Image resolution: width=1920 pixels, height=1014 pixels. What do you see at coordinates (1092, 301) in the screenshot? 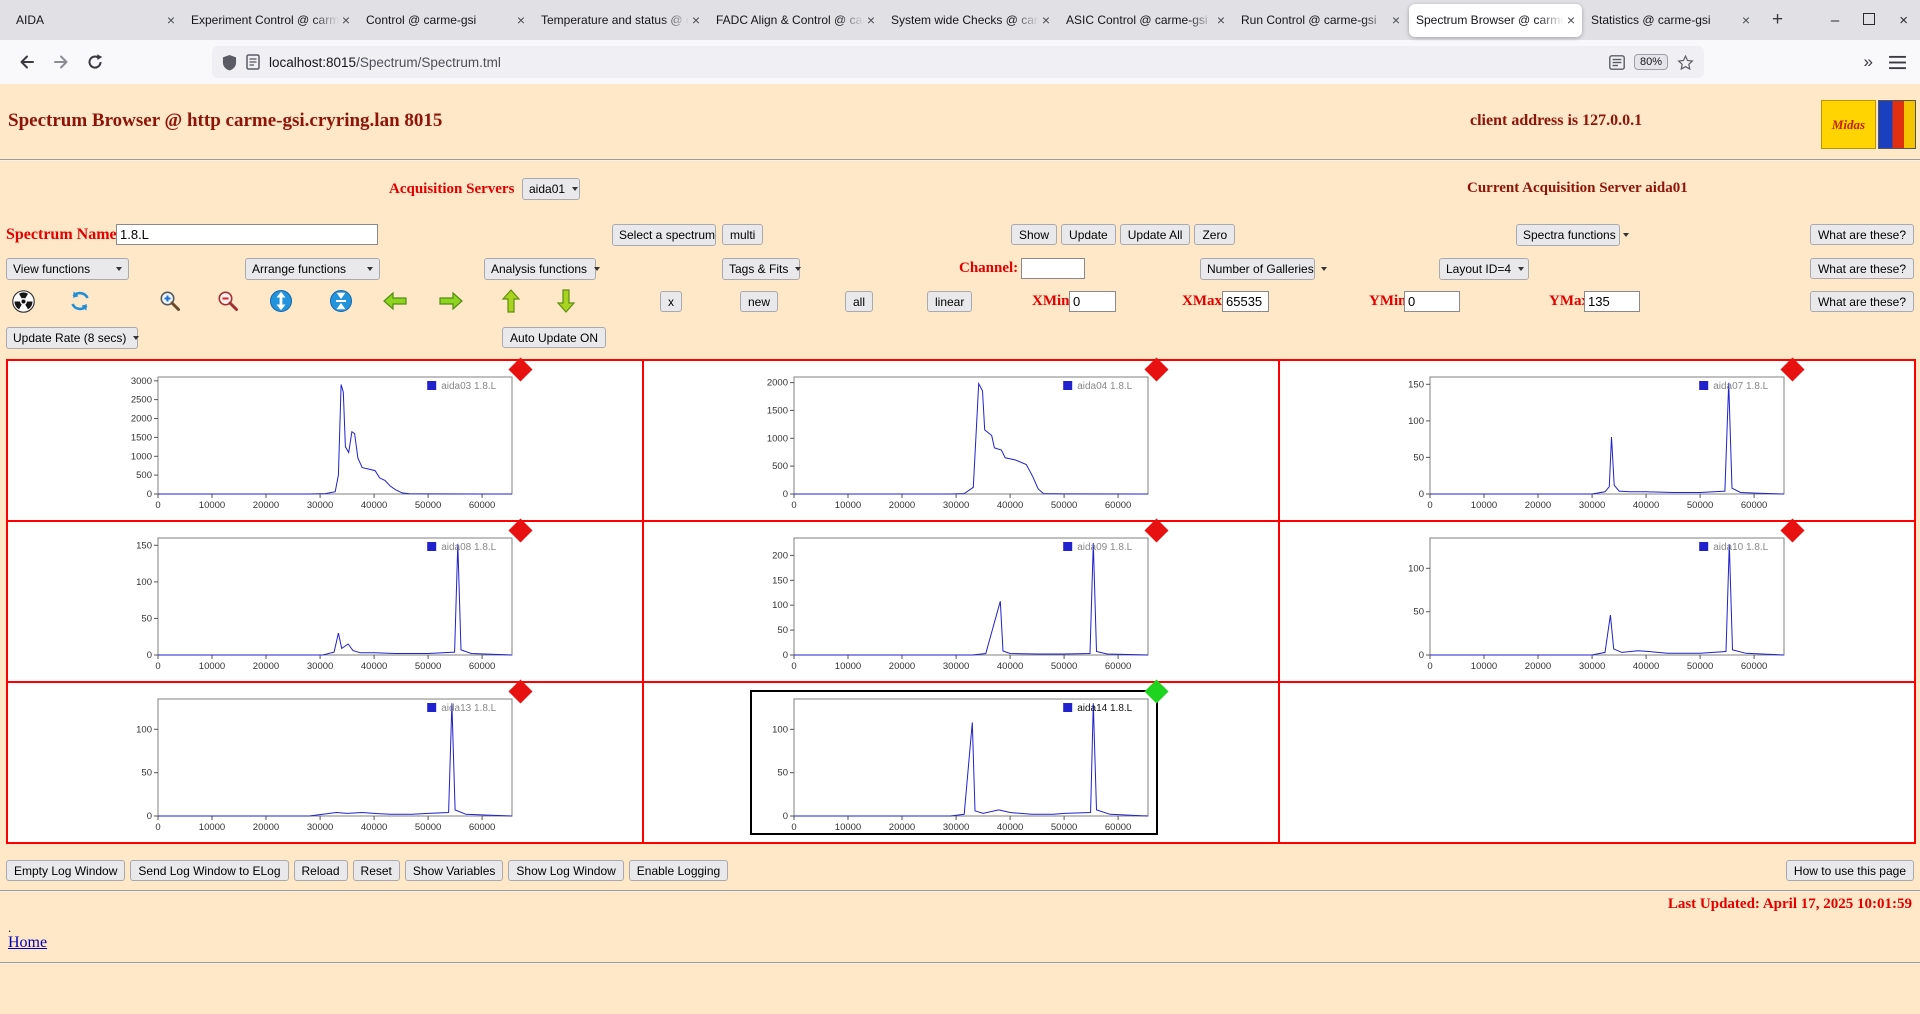
I see `xmin-input` at bounding box center [1092, 301].